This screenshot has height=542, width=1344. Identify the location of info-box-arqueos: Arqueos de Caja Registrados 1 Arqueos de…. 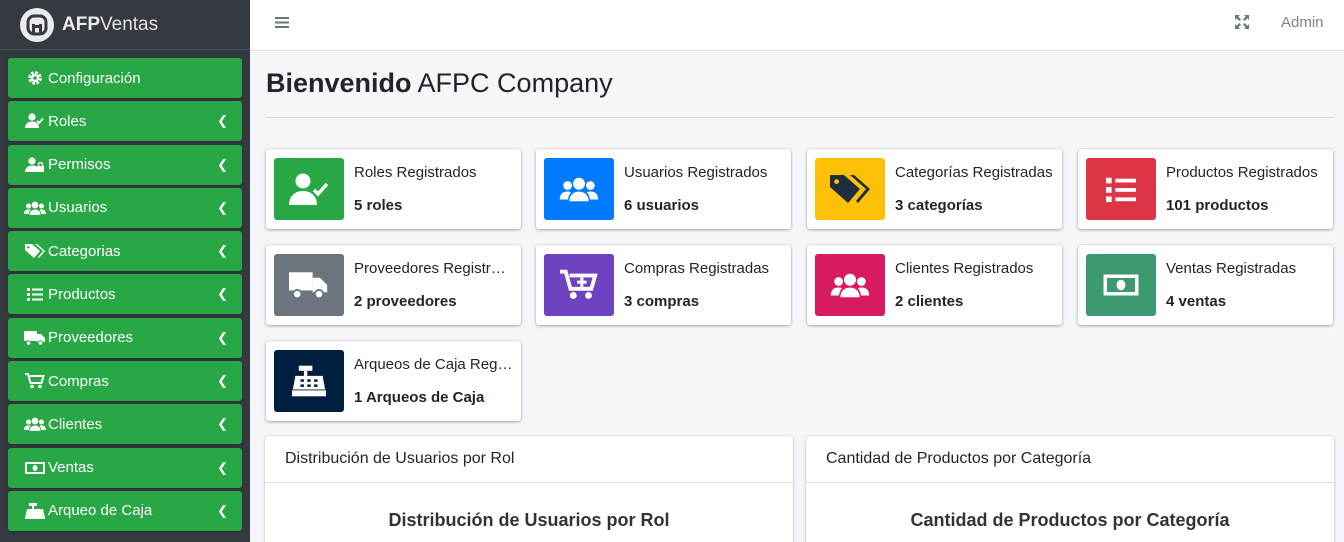
(393, 381).